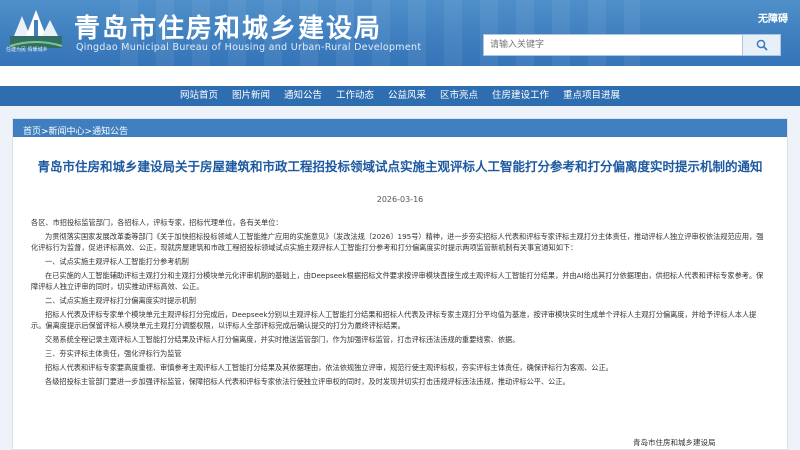 The width and height of the screenshot is (800, 450). Describe the element at coordinates (591, 96) in the screenshot. I see `nav-item-key-projects: 重点项目进展` at that location.